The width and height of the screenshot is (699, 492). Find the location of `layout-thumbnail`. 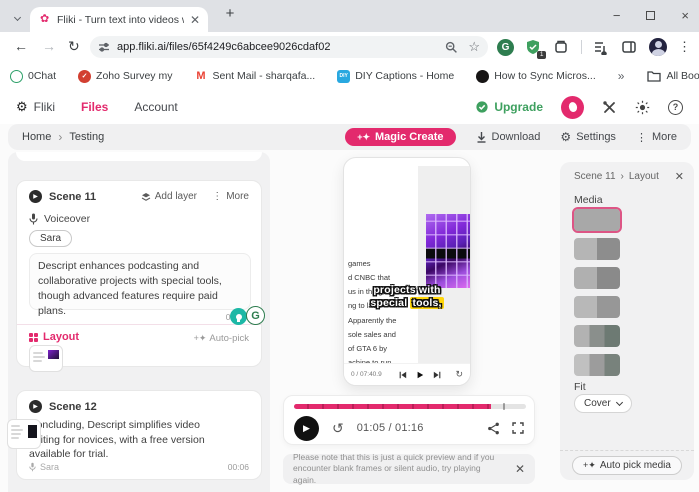

layout-thumbnail is located at coordinates (46, 358).